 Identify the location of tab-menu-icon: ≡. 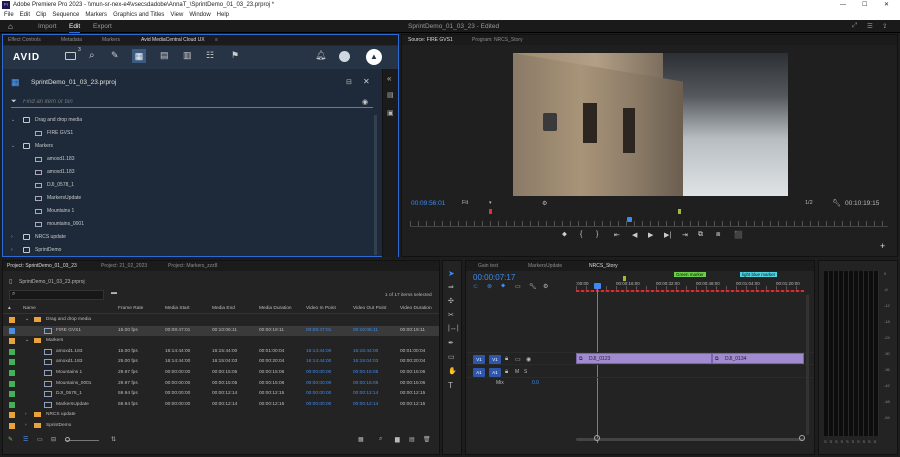
(216, 40).